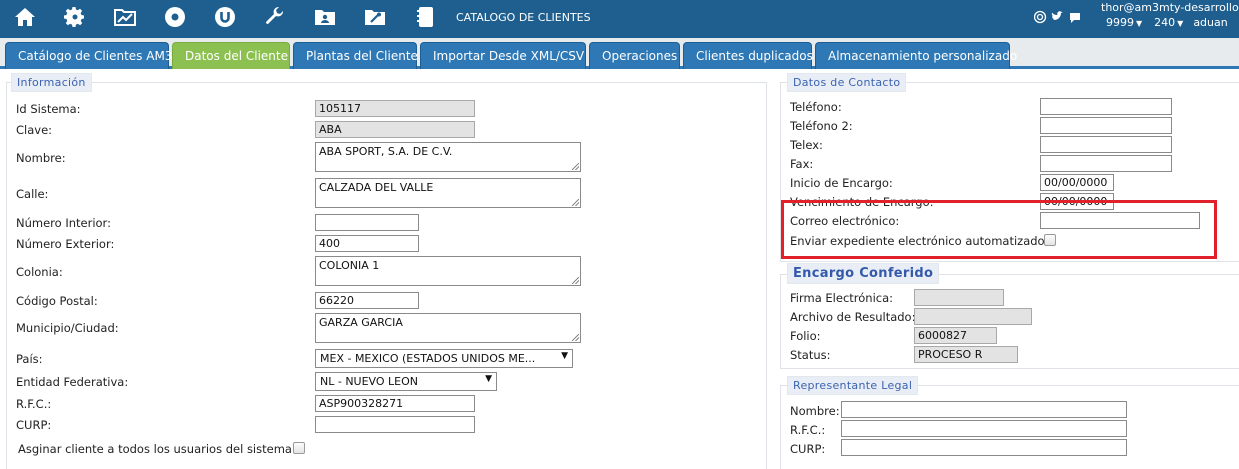  What do you see at coordinates (34, 404) in the screenshot?
I see `rfc-label: R.F.C.:` at bounding box center [34, 404].